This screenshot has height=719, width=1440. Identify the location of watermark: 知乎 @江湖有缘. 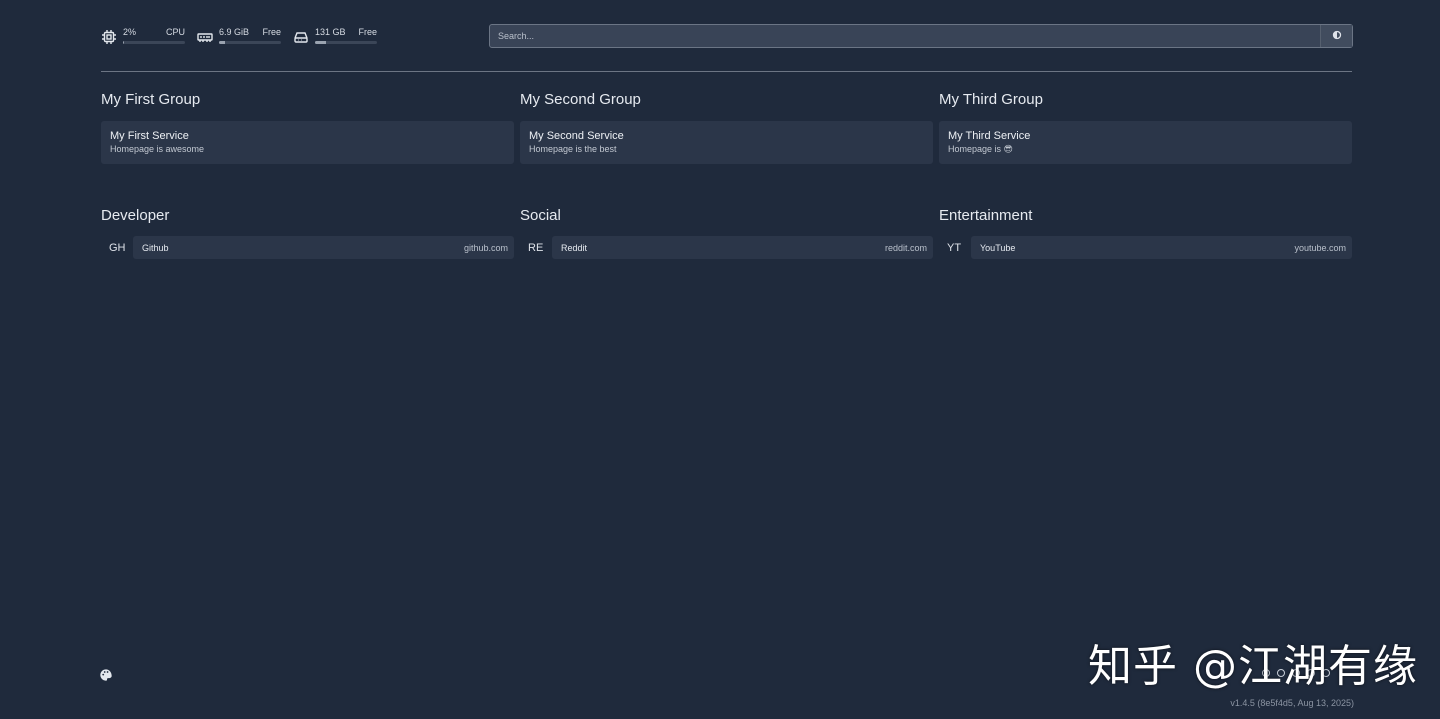
(1253, 666).